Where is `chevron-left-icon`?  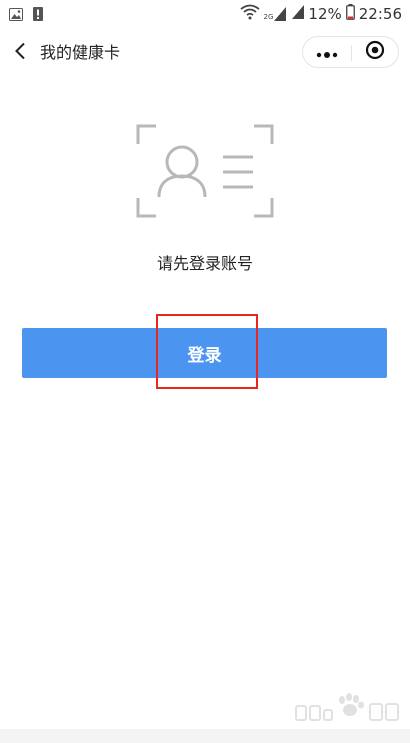
chevron-left-icon is located at coordinates (20, 53).